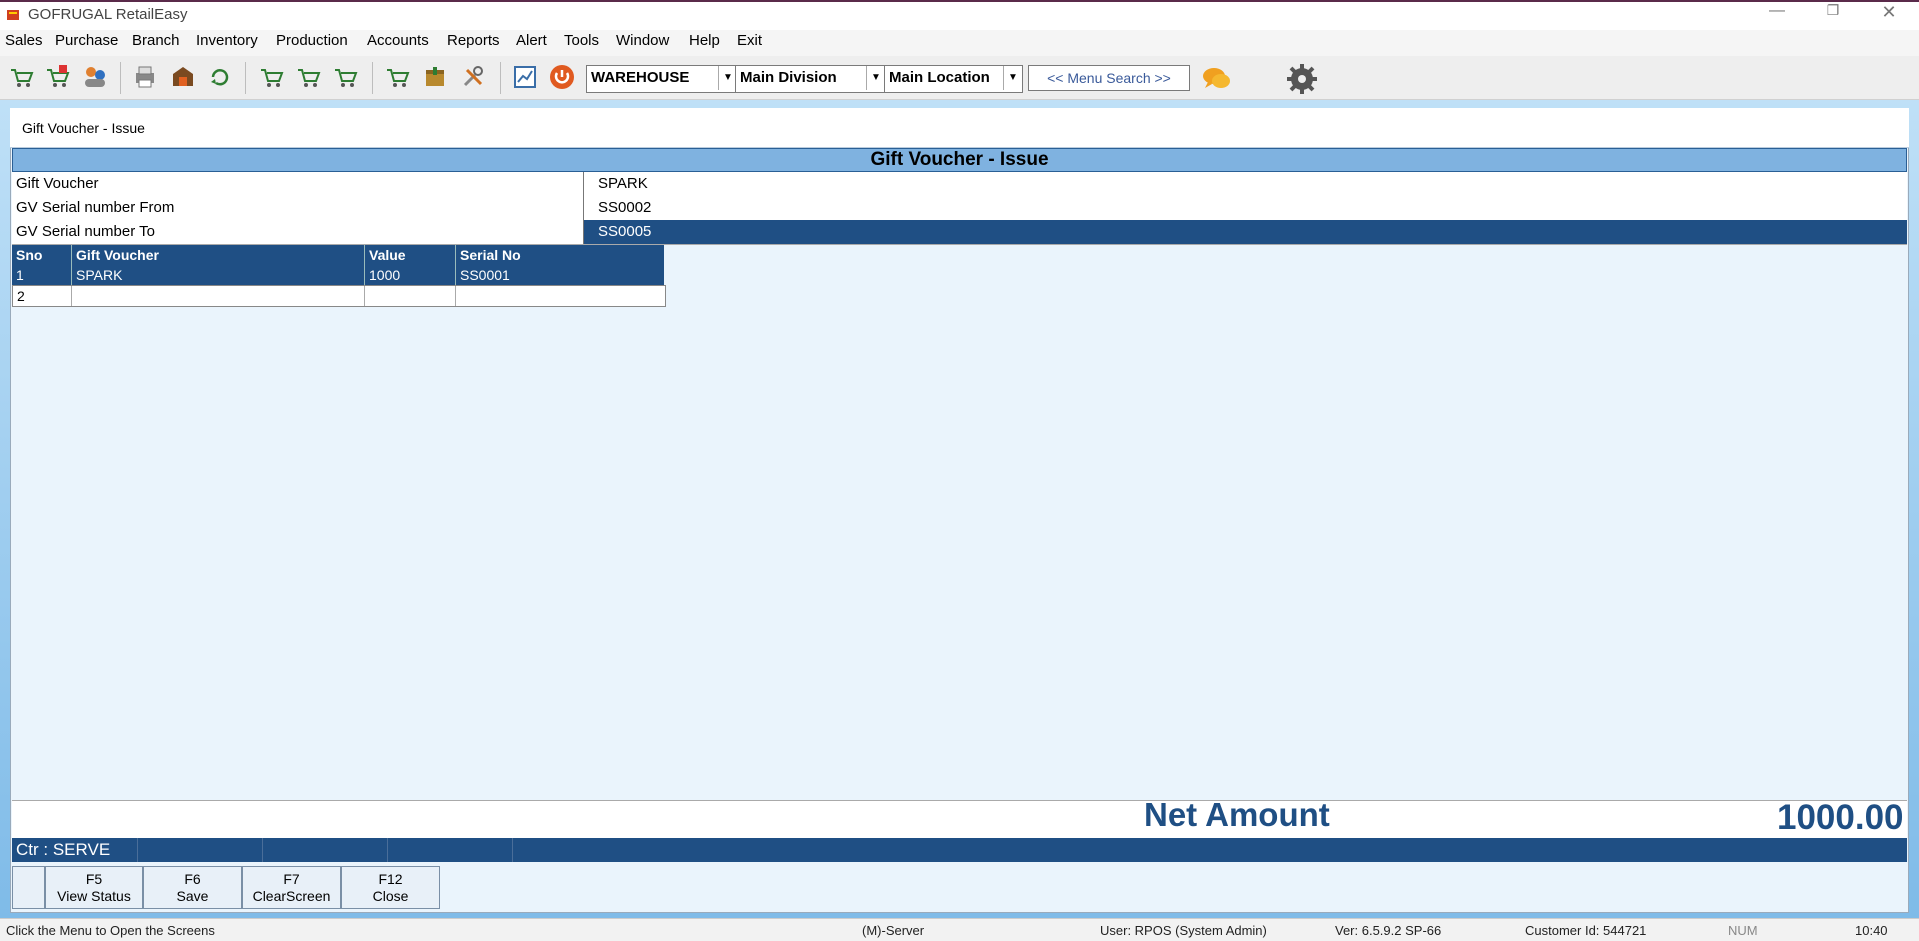 This screenshot has height=941, width=1919. Describe the element at coordinates (788, 77) in the screenshot. I see `division-value: Main Division` at that location.